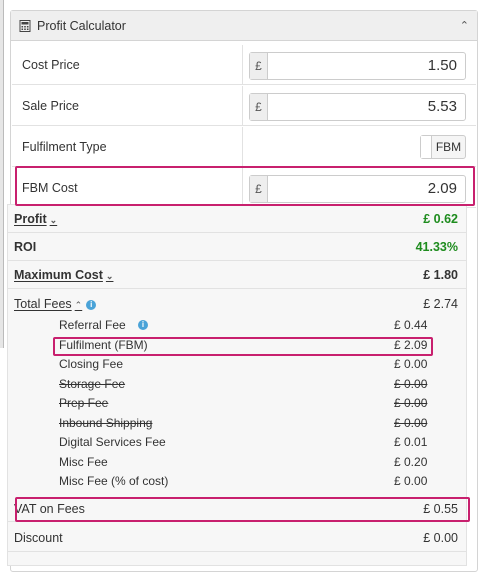  What do you see at coordinates (426, 147) in the screenshot?
I see `toggle-knob` at bounding box center [426, 147].